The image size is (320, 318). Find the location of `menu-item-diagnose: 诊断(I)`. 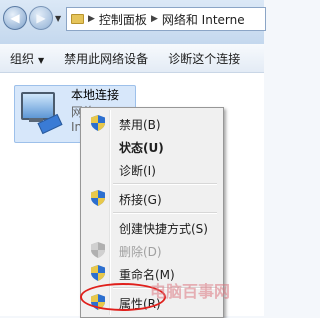

menu-item-diagnose: 诊断(I) is located at coordinates (151, 169).